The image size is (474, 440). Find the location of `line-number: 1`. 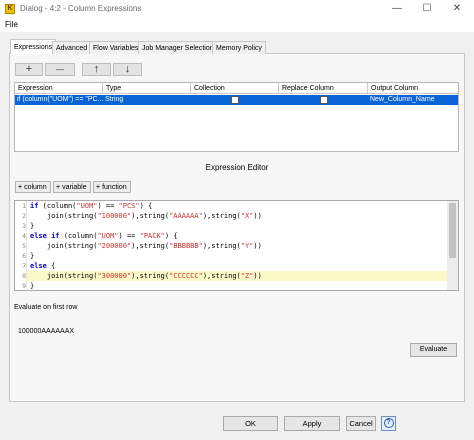

line-number: 1 is located at coordinates (24, 206).